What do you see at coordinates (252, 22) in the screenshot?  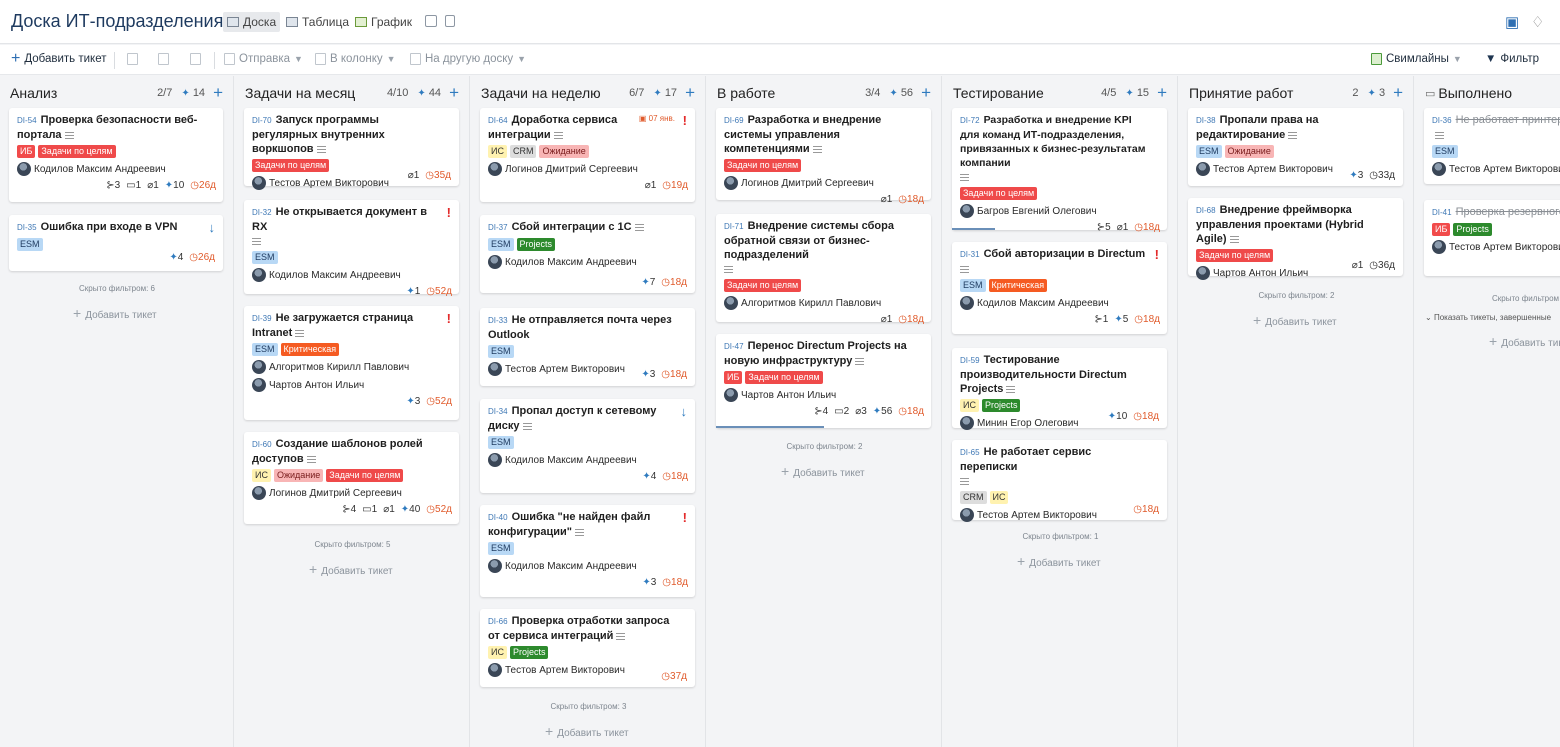 I see `view-board-button: Доска` at bounding box center [252, 22].